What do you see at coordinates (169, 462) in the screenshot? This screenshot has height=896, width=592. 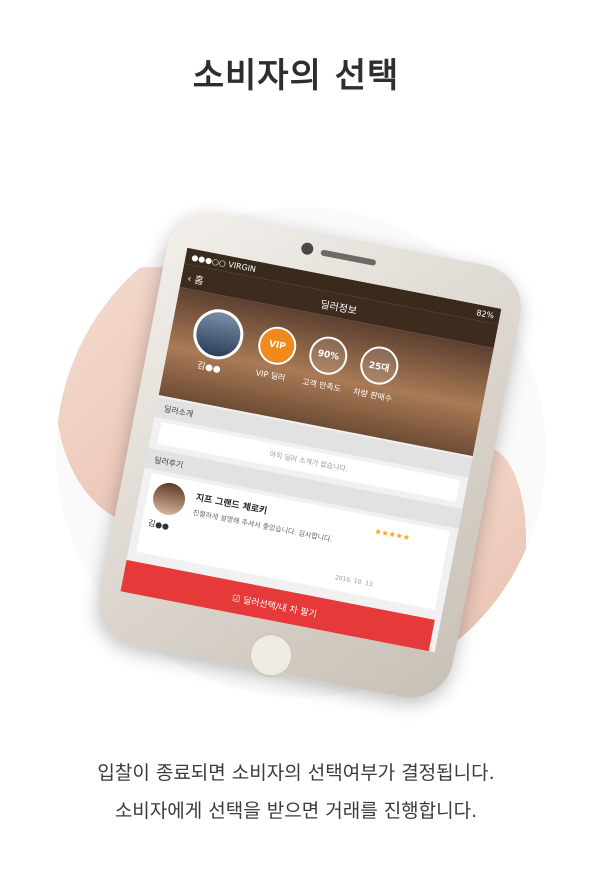 I see `reviews-heading: 딜러후기` at bounding box center [169, 462].